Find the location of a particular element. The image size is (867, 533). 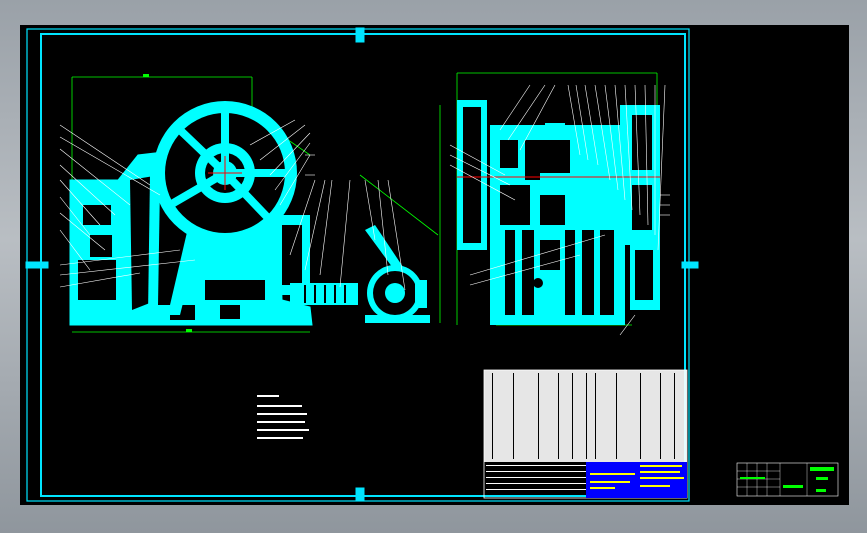

title-block is located at coordinates (636, 480).